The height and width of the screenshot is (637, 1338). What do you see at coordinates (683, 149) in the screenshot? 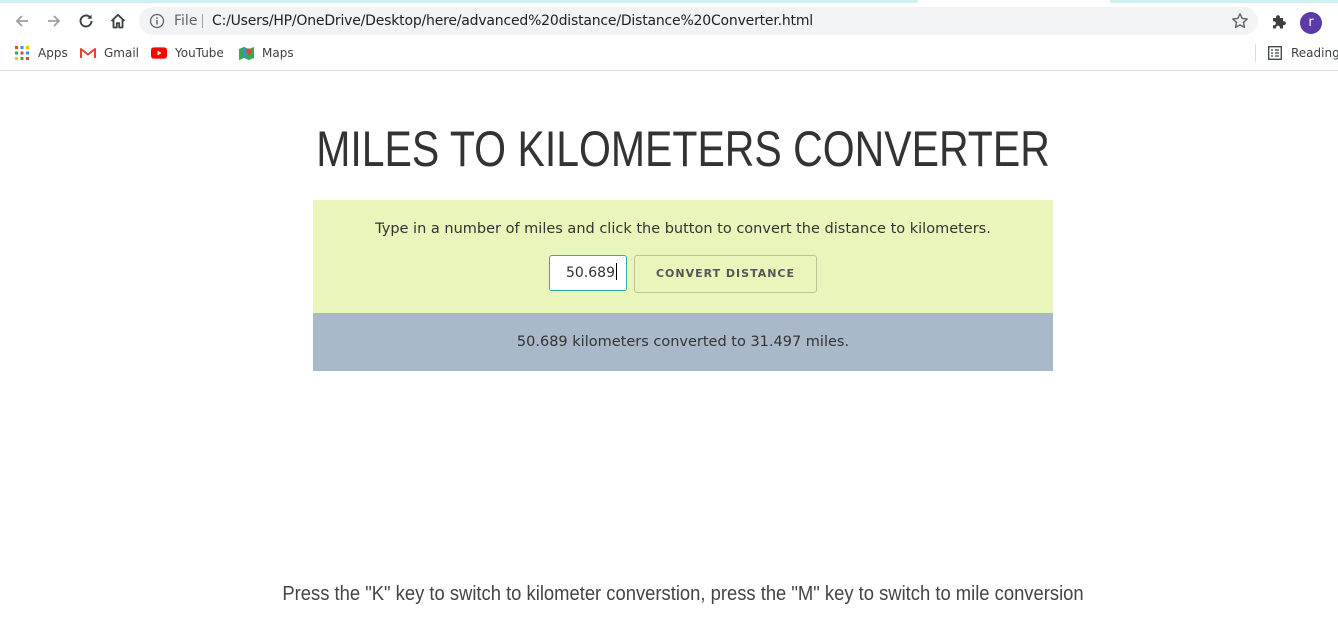
I see `page-title: MILES TO KILOMETERS CONVERTER` at bounding box center [683, 149].